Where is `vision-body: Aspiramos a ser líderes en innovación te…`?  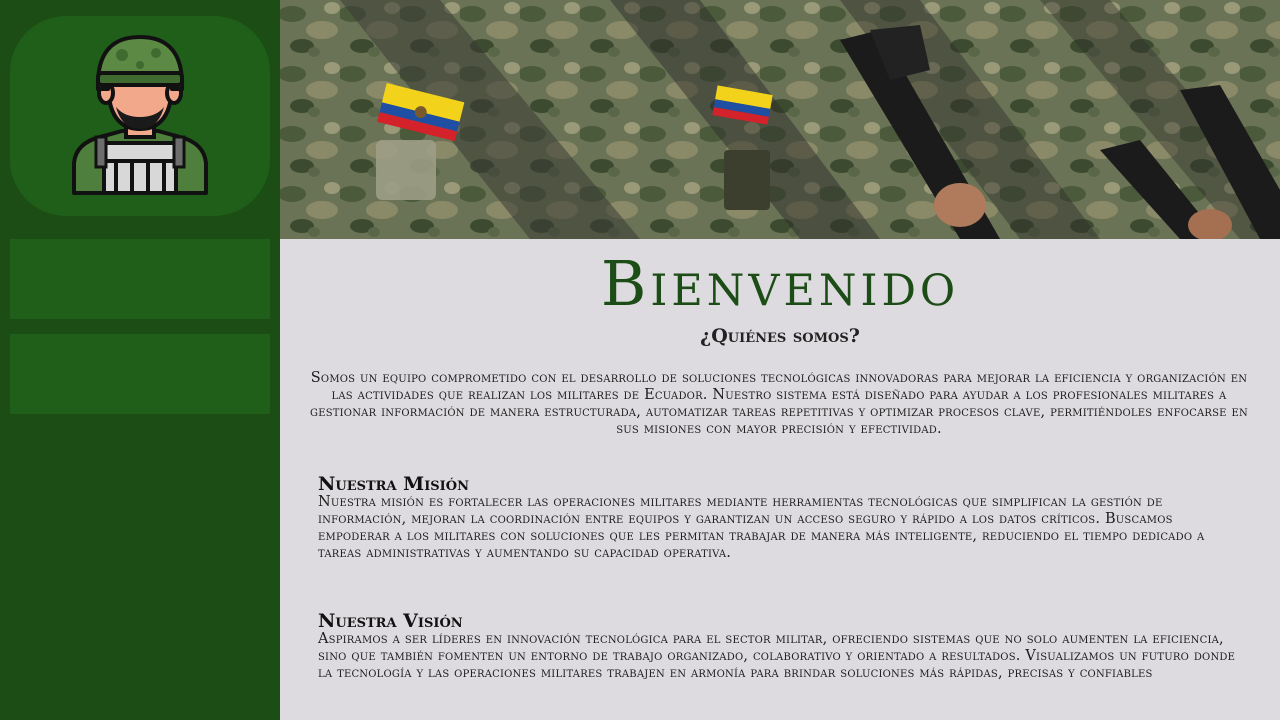
vision-body: Aspiramos a ser líderes en innovación te… is located at coordinates (777, 656).